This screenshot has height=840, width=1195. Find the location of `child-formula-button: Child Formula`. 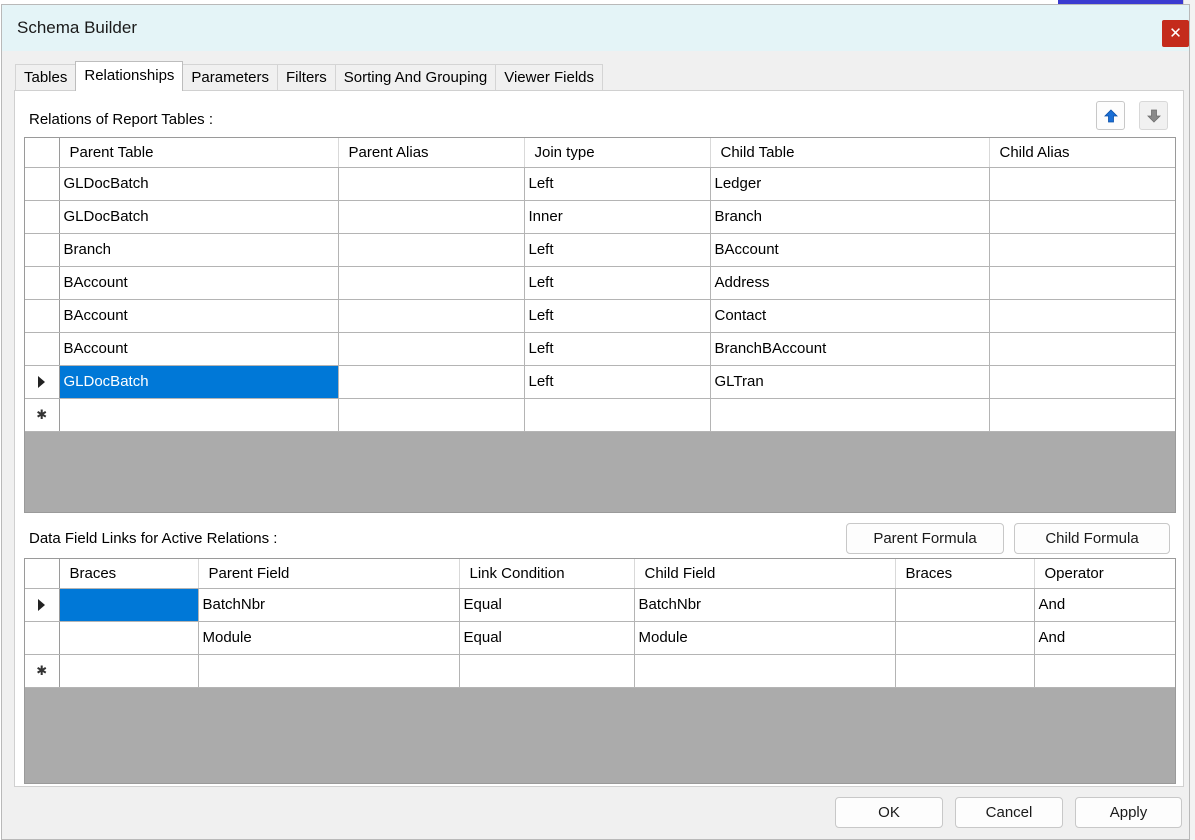

child-formula-button: Child Formula is located at coordinates (1092, 538).